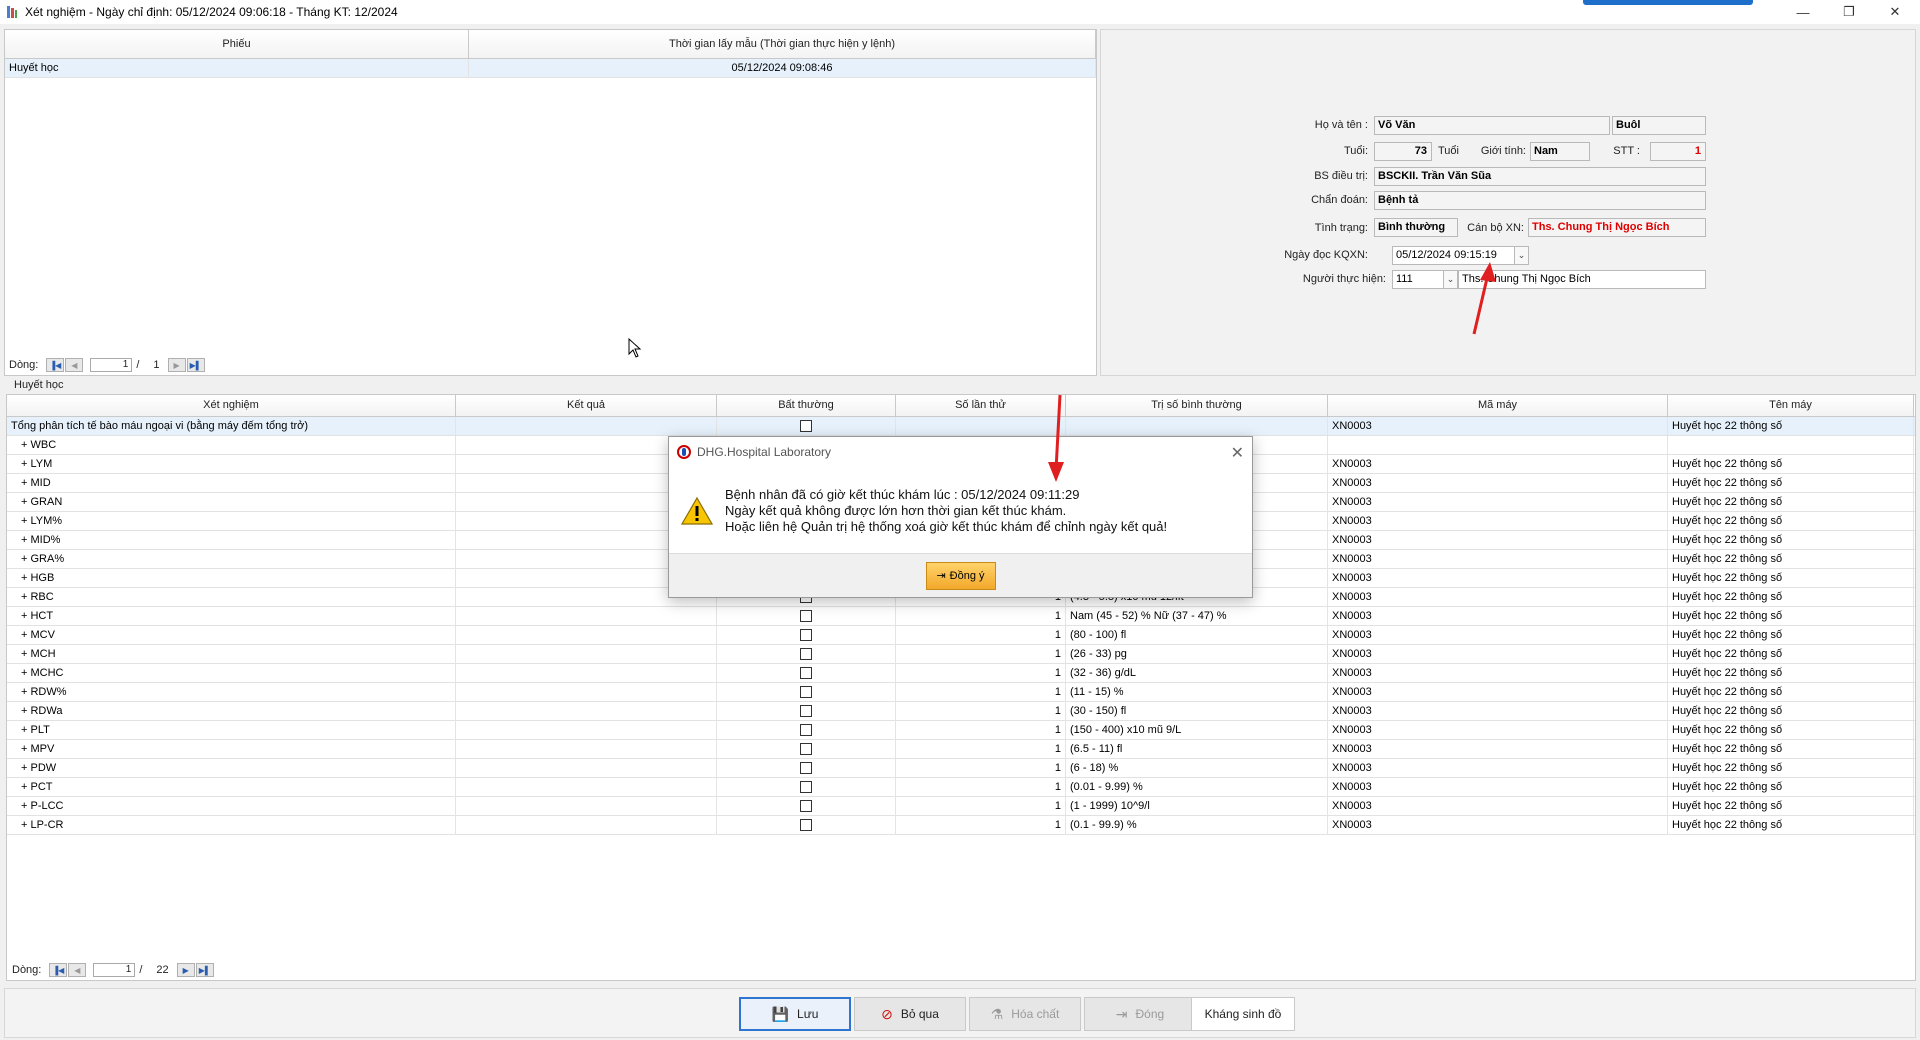  Describe the element at coordinates (1326, 255) in the screenshot. I see `readdate-label: Ngày đọc KQXN:` at that location.